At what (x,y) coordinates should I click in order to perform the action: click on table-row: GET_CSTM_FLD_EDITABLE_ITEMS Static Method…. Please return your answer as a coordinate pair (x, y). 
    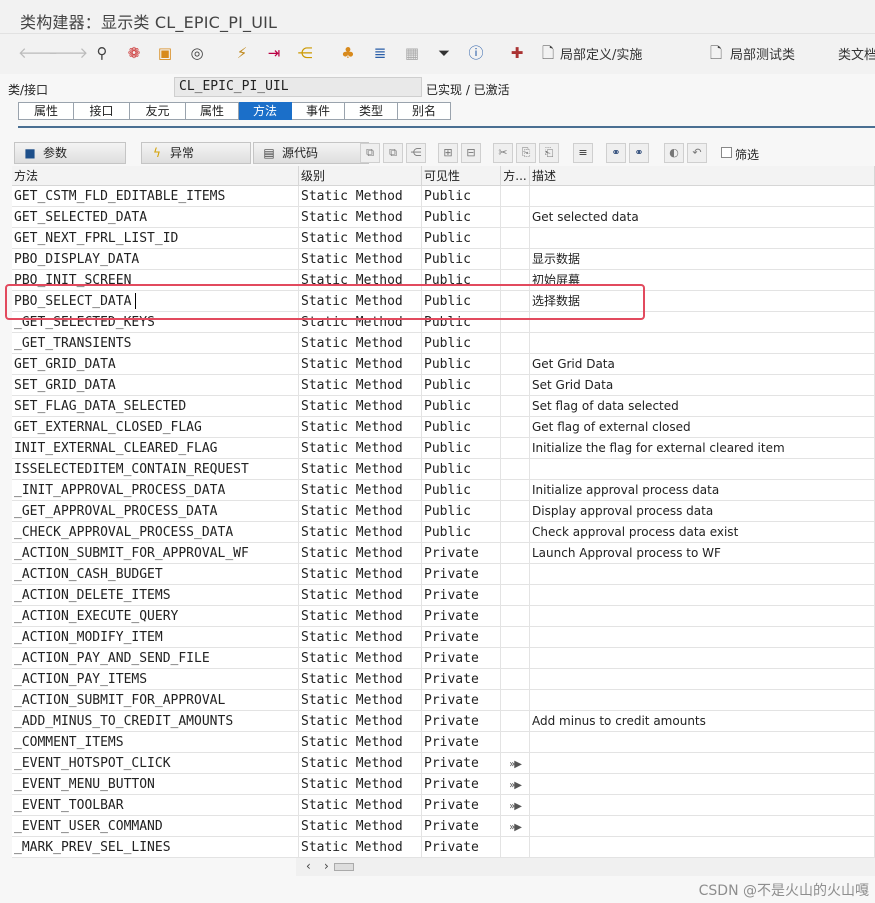
    Looking at the image, I should click on (443, 196).